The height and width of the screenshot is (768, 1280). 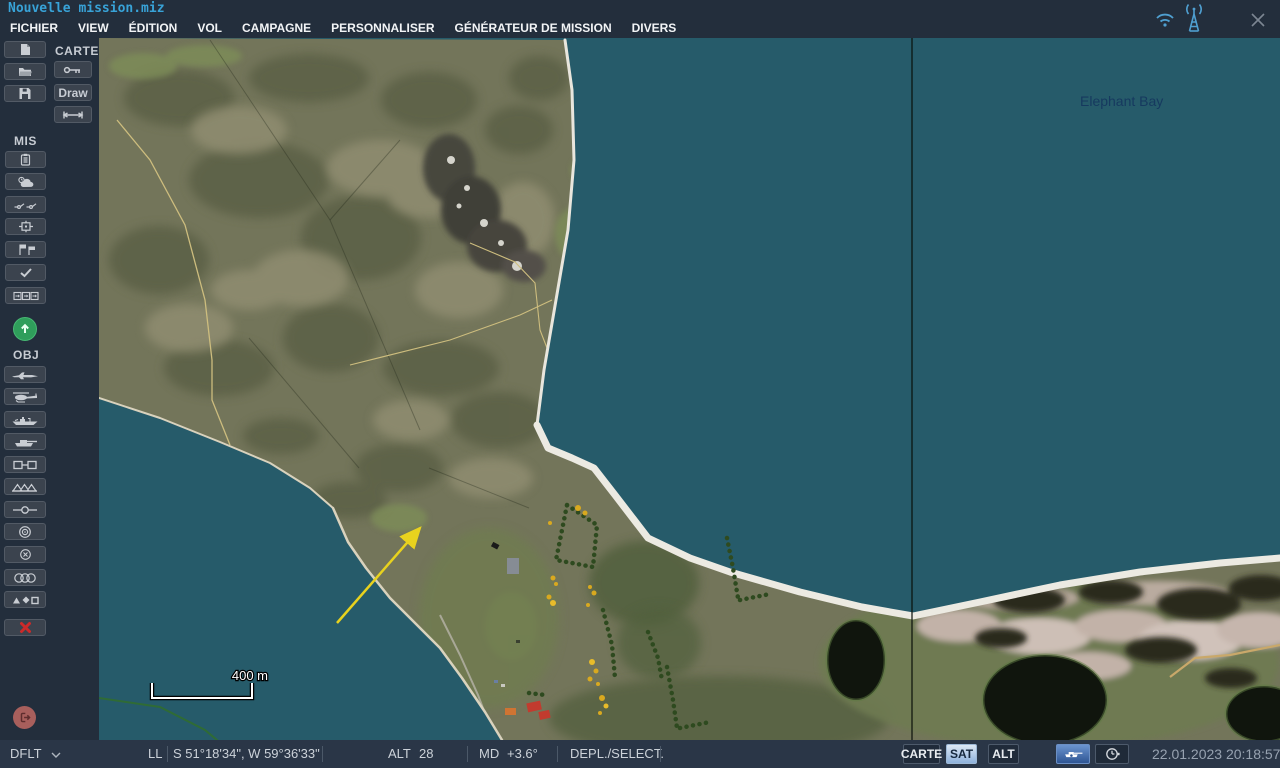 I want to click on weather-button, so click(x=25, y=181).